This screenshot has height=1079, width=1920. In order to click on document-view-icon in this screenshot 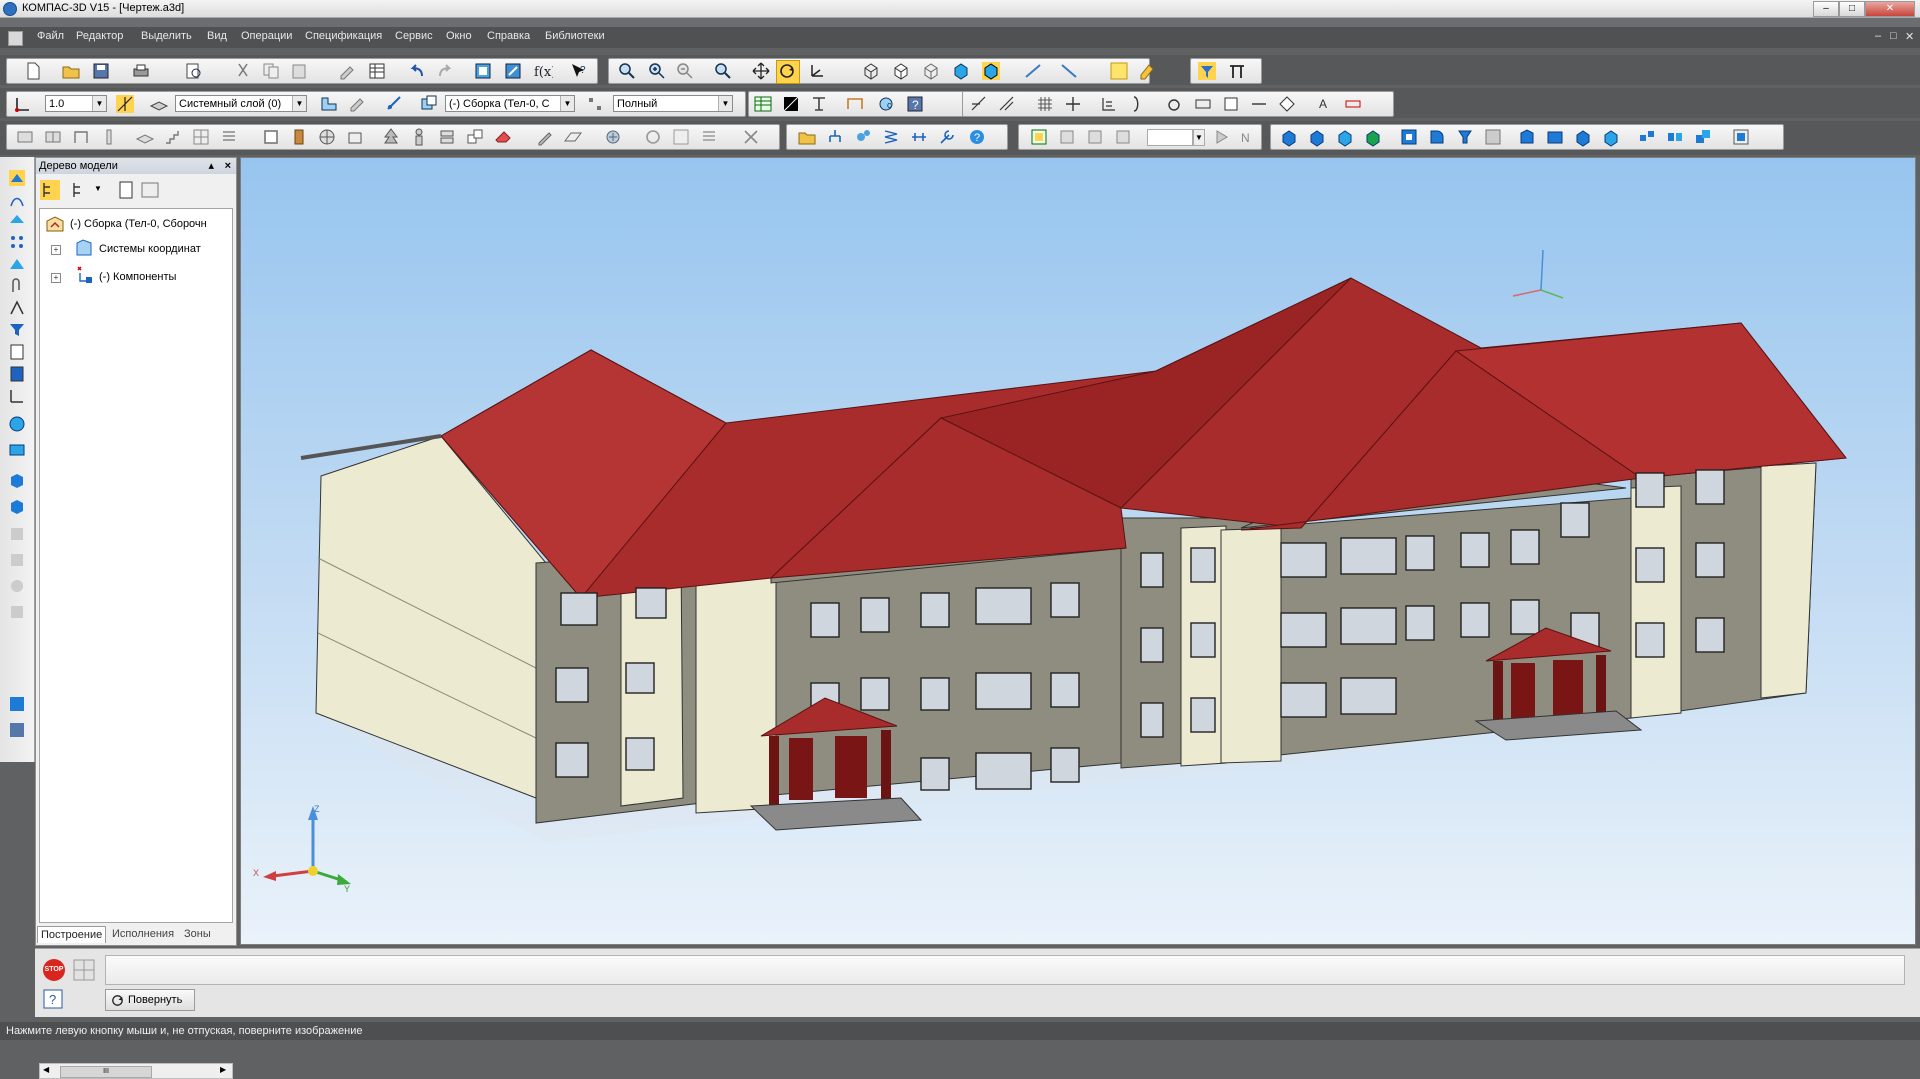, I will do `click(126, 190)`.